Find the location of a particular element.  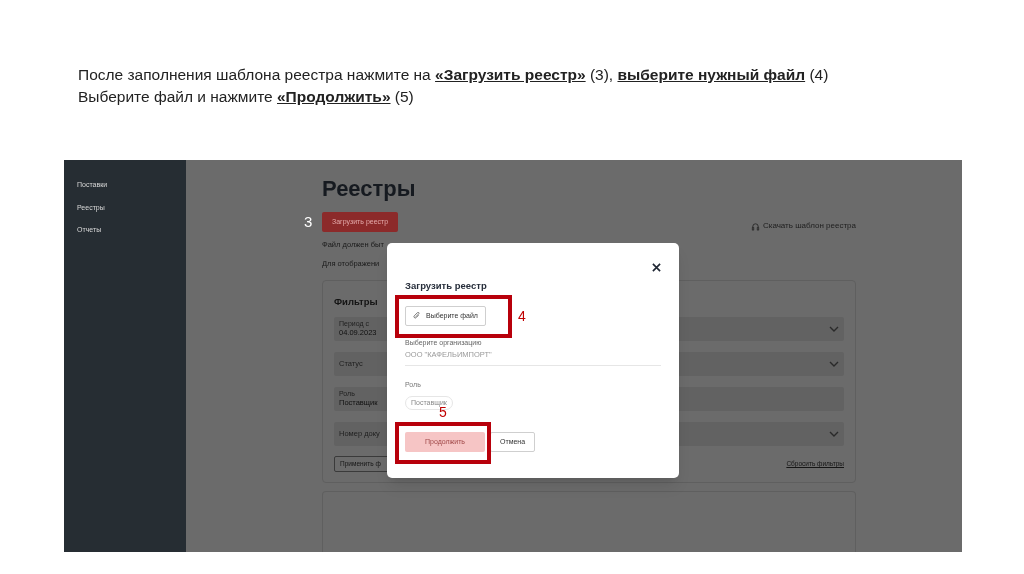

instruction-text: После заполнения шаблона реестра нажмите на «Загрузить реестр» (3), выберите нужный файл (4) is located at coordinates (454, 75).